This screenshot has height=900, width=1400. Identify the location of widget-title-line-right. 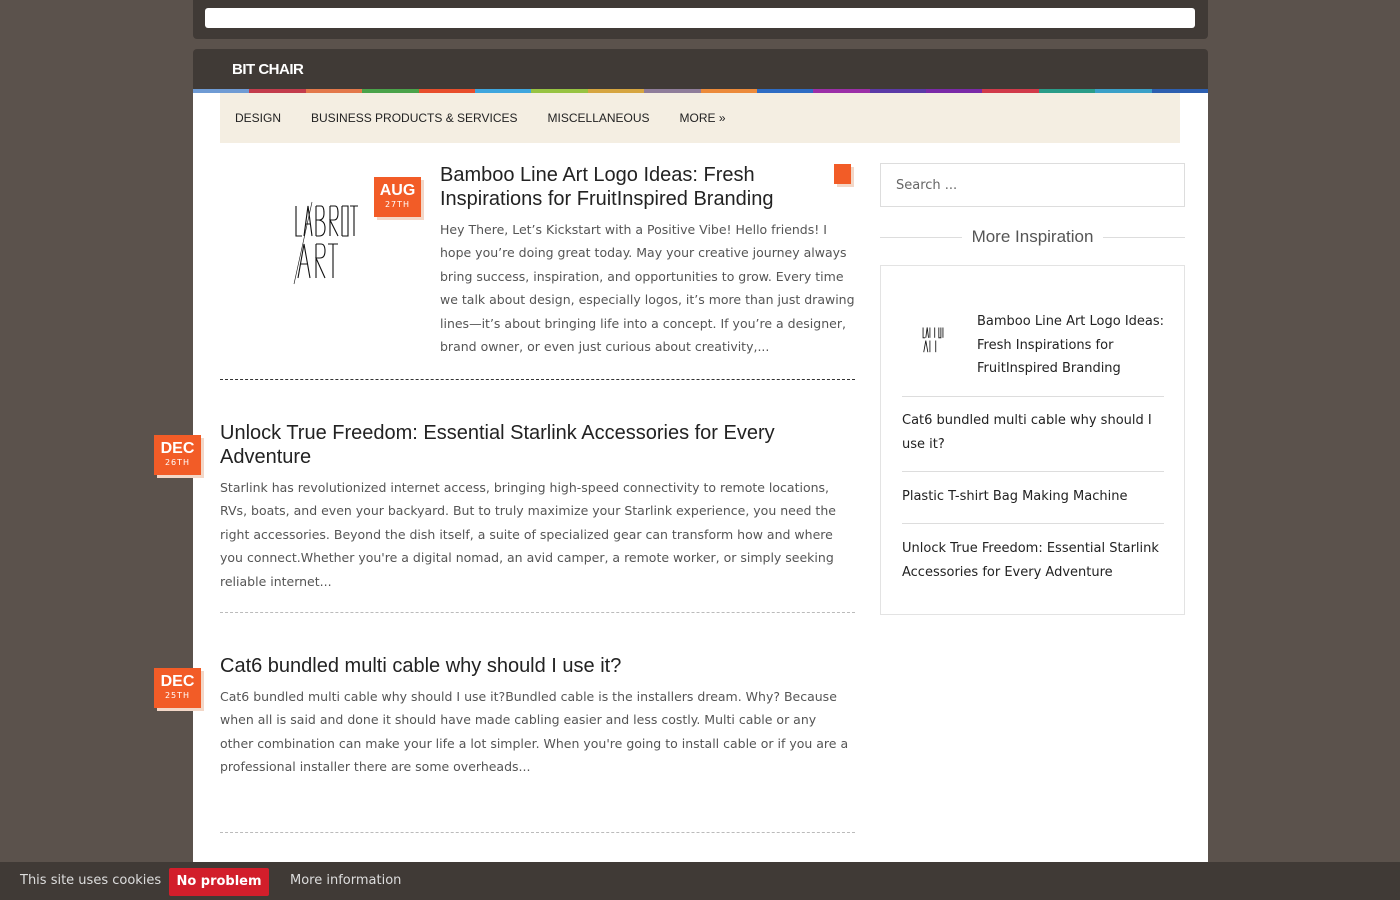
(1144, 237).